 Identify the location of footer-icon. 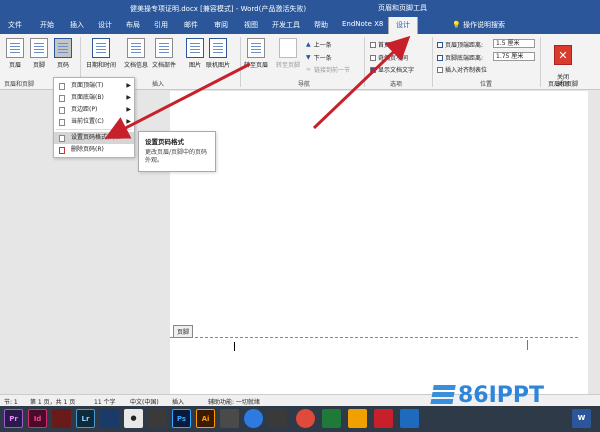
(39, 48).